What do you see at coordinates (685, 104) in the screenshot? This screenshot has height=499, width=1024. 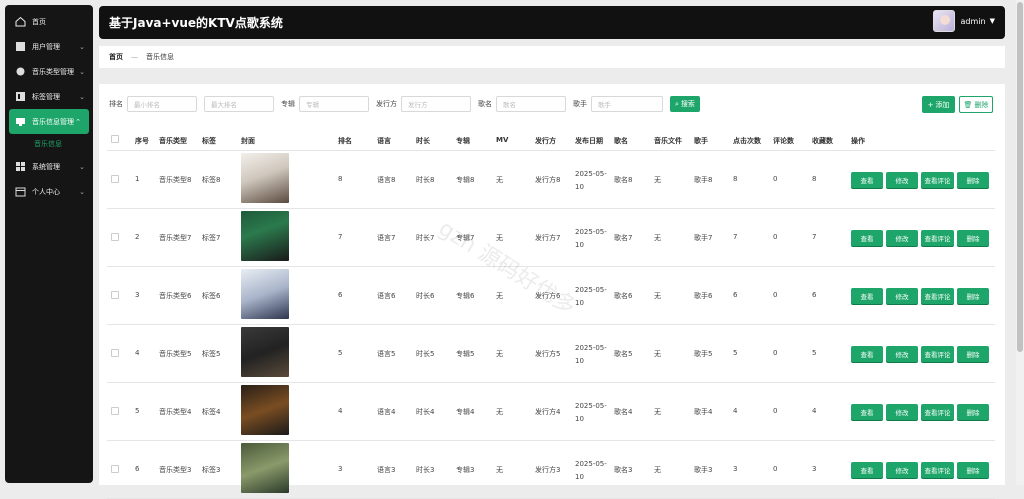 I see `search-button: ⌕ 搜索` at bounding box center [685, 104].